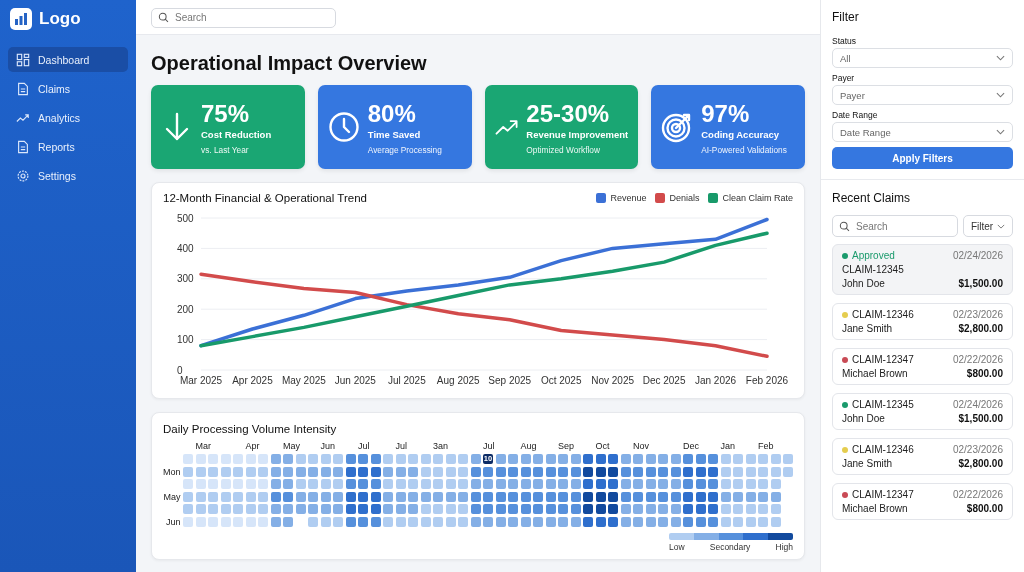 The width and height of the screenshot is (1024, 572). Describe the element at coordinates (392, 113) in the screenshot. I see `kpi-value: 80%` at that location.